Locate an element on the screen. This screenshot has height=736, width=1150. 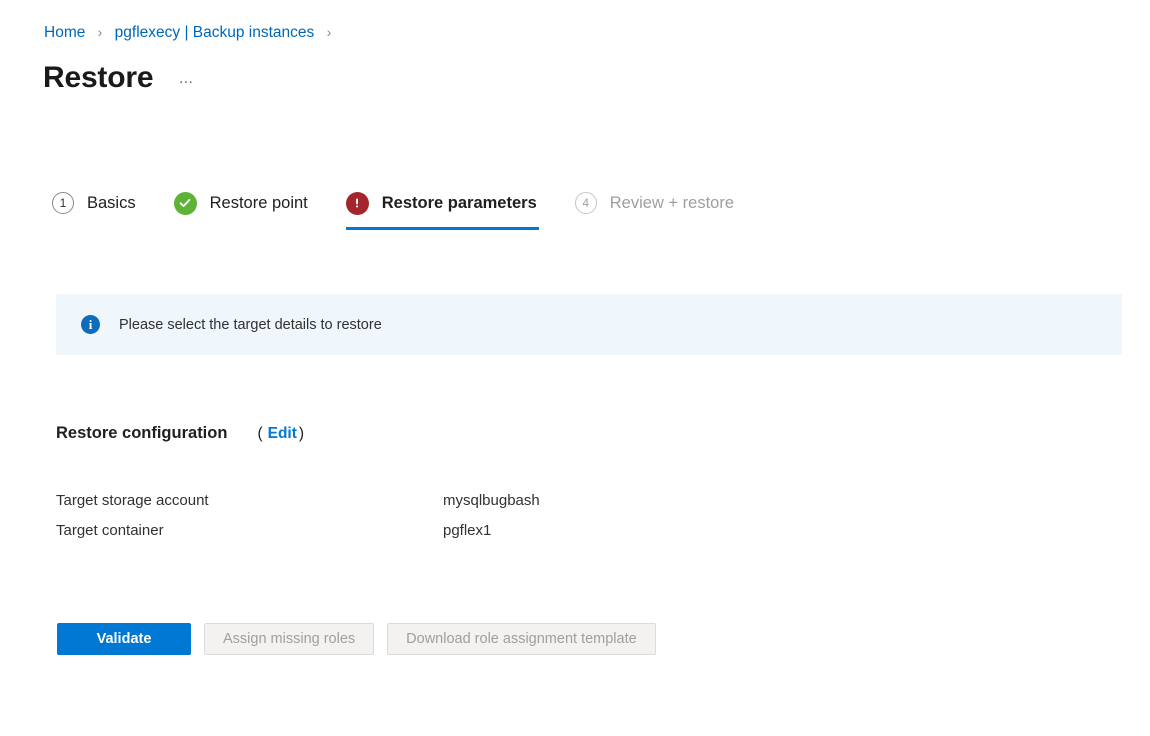
breadcrumb-item-backup-instances: pgflexecy | Backup instances is located at coordinates (215, 32).